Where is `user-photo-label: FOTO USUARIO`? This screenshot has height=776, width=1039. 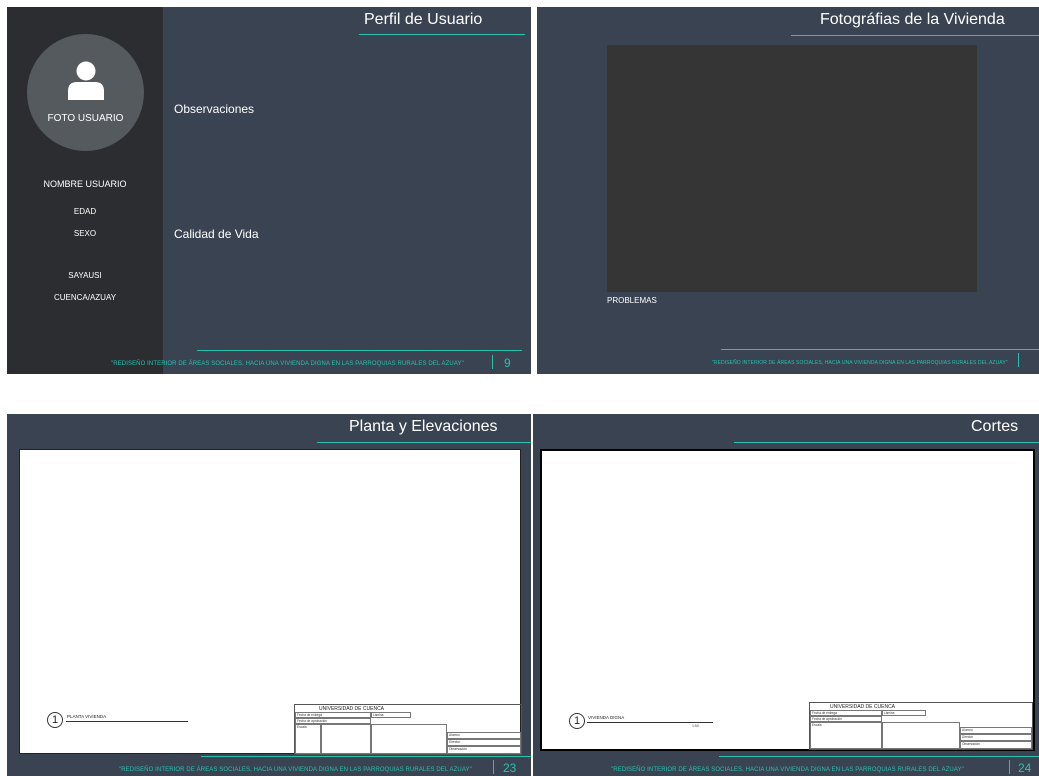
user-photo-label: FOTO USUARIO is located at coordinates (85, 118).